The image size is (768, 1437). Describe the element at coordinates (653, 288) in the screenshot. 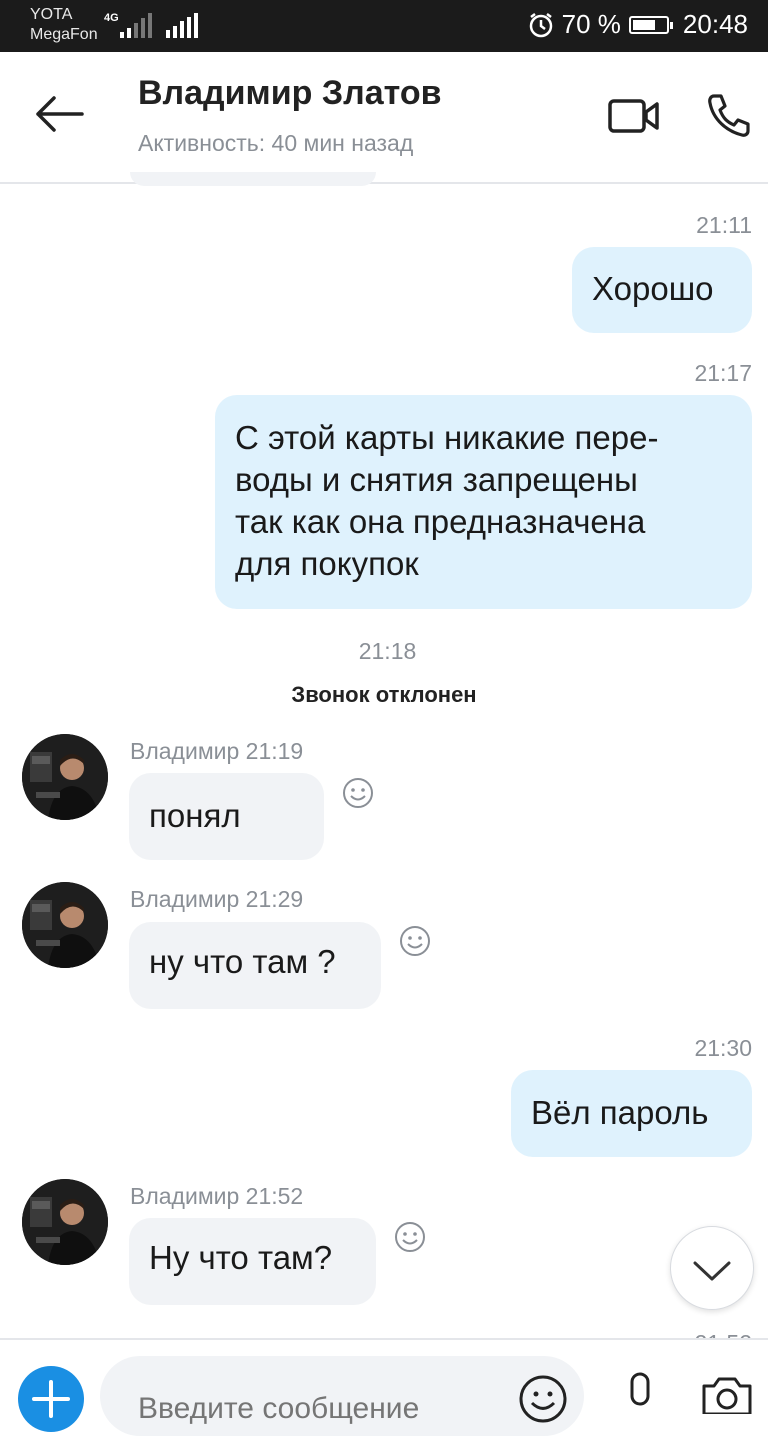

I see `message-text: Хорошо` at that location.